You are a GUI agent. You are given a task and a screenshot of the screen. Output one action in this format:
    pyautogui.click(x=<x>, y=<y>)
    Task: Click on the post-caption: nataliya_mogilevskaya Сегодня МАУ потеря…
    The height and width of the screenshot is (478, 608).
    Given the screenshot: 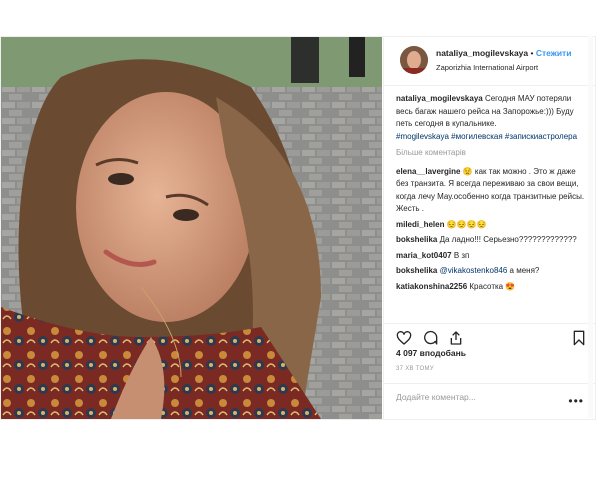 What is the action you would take?
    pyautogui.click(x=492, y=118)
    